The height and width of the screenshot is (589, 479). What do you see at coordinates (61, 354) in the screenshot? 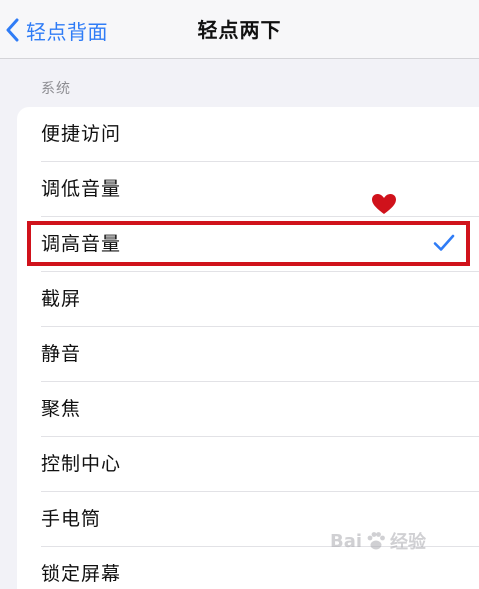
I see `list-item-label: 静音` at bounding box center [61, 354].